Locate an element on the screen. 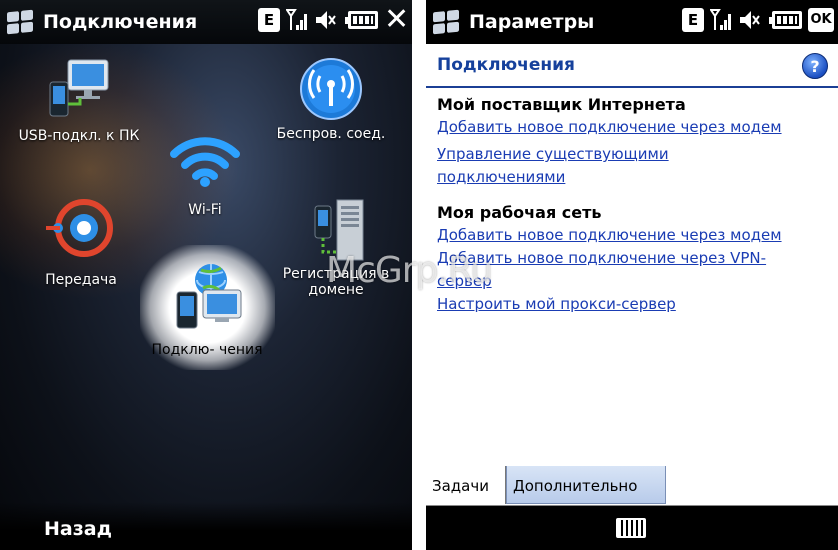 This screenshot has width=838, height=550. connections-label: Подклю- чения is located at coordinates (207, 350).